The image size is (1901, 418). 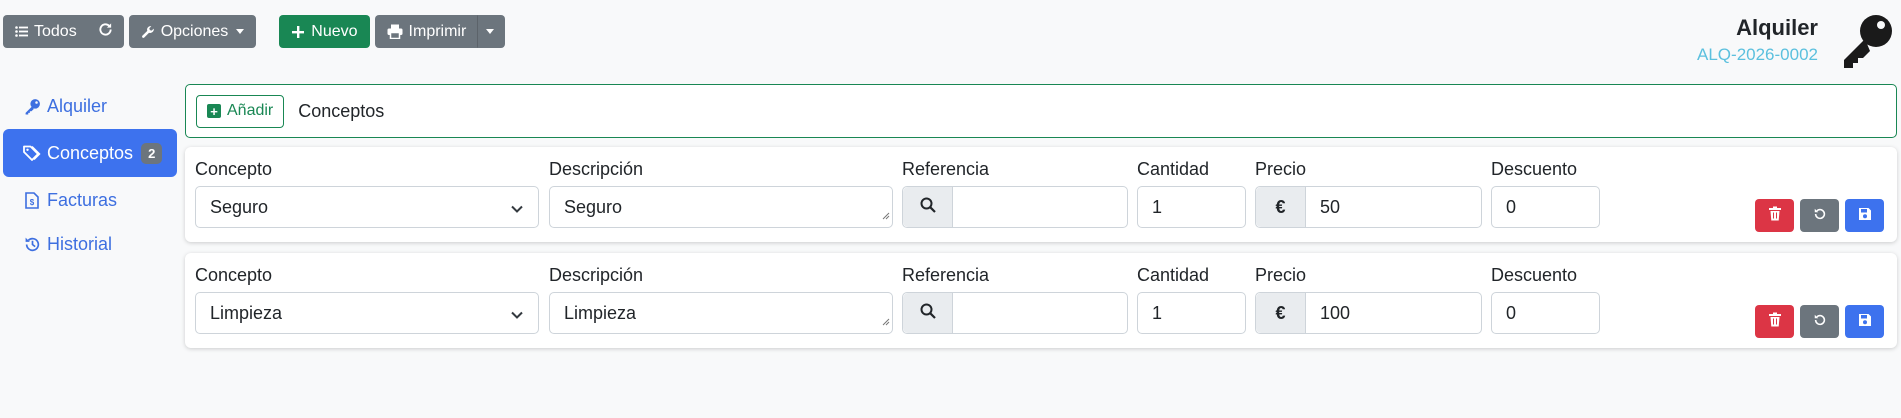 I want to click on descripcion-textarea: Seguro, so click(x=721, y=207).